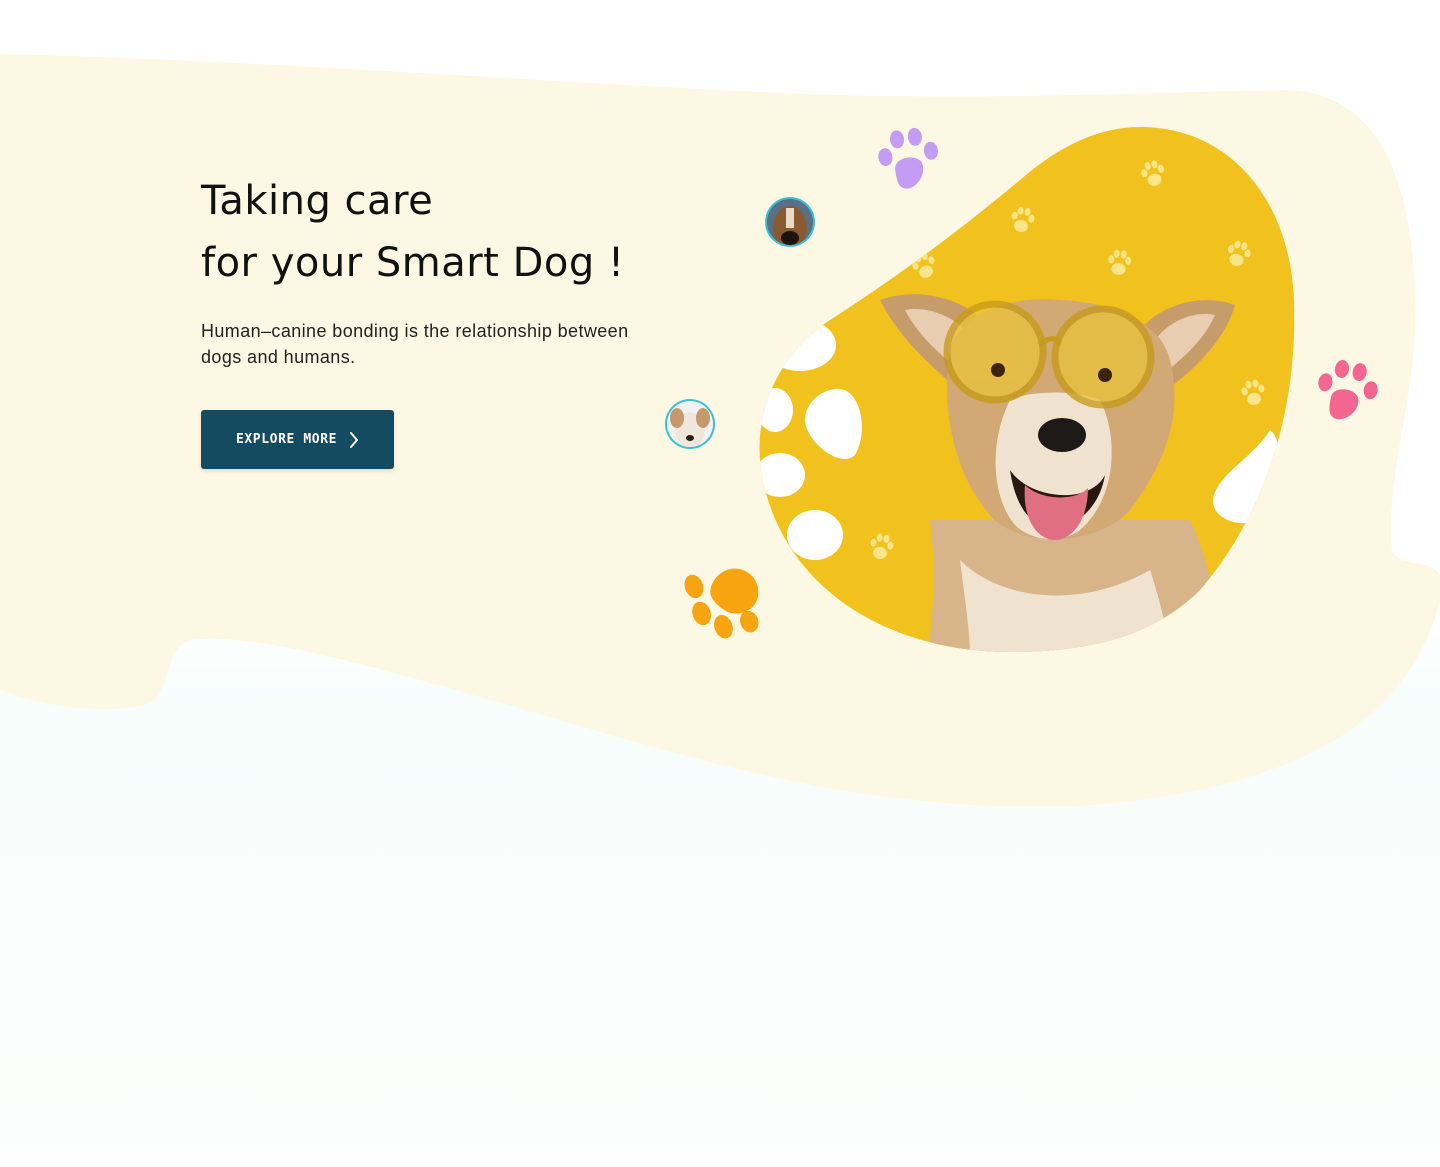 This screenshot has width=1440, height=1167. Describe the element at coordinates (721, 603) in the screenshot. I see `paw-icon-orange` at that location.